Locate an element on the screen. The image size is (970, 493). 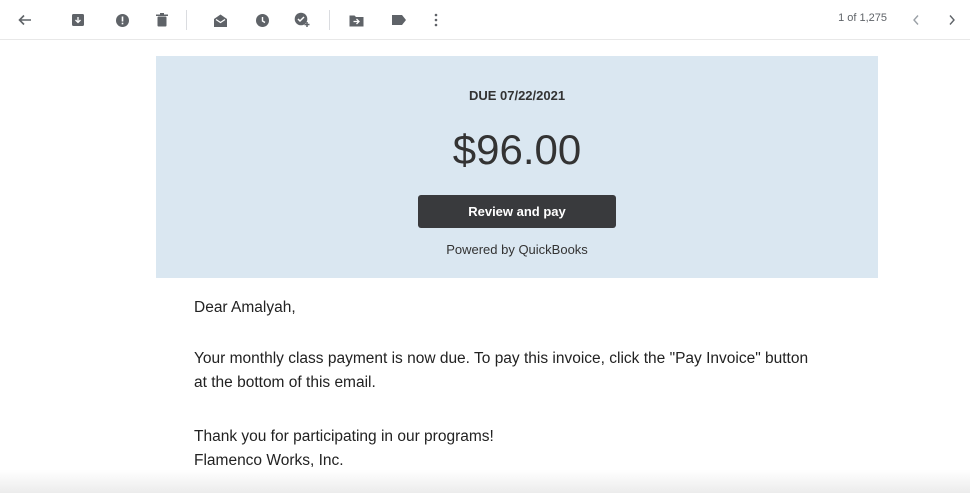
amount-due: $96.00 is located at coordinates (517, 149).